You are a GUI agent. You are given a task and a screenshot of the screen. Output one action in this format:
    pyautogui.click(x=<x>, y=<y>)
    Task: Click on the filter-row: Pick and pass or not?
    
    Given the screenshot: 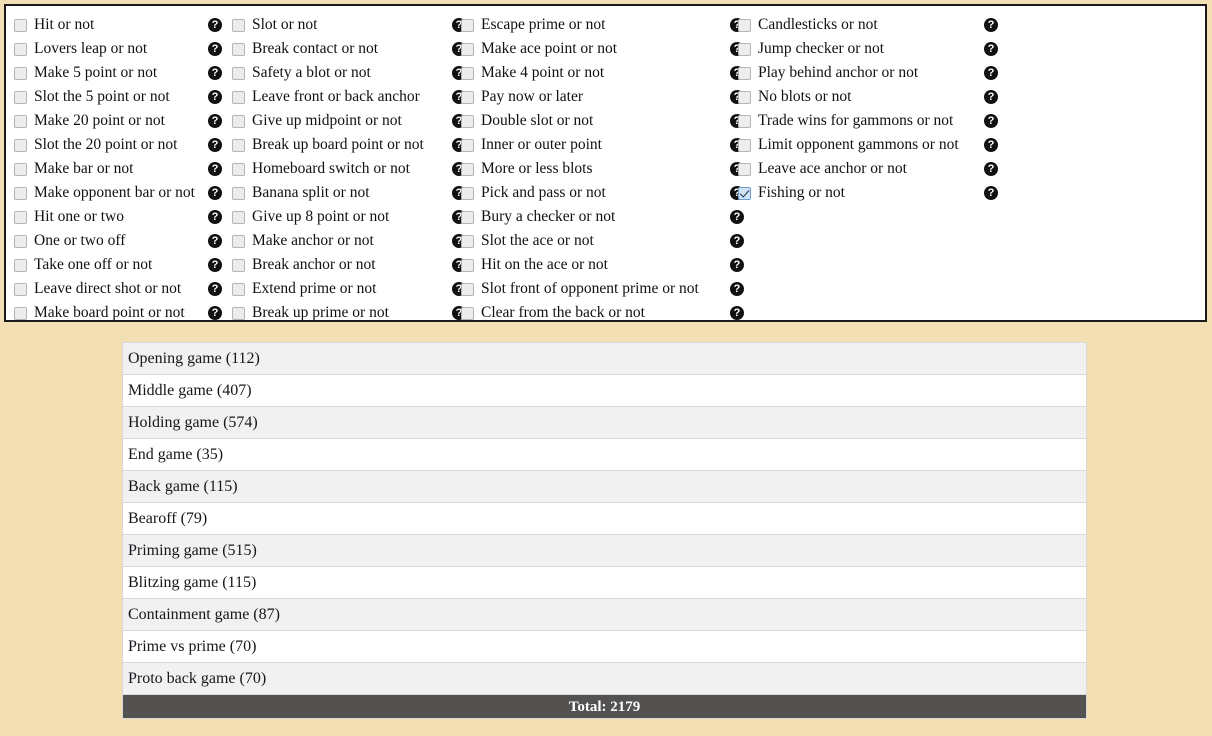 What is the action you would take?
    pyautogui.click(x=602, y=193)
    